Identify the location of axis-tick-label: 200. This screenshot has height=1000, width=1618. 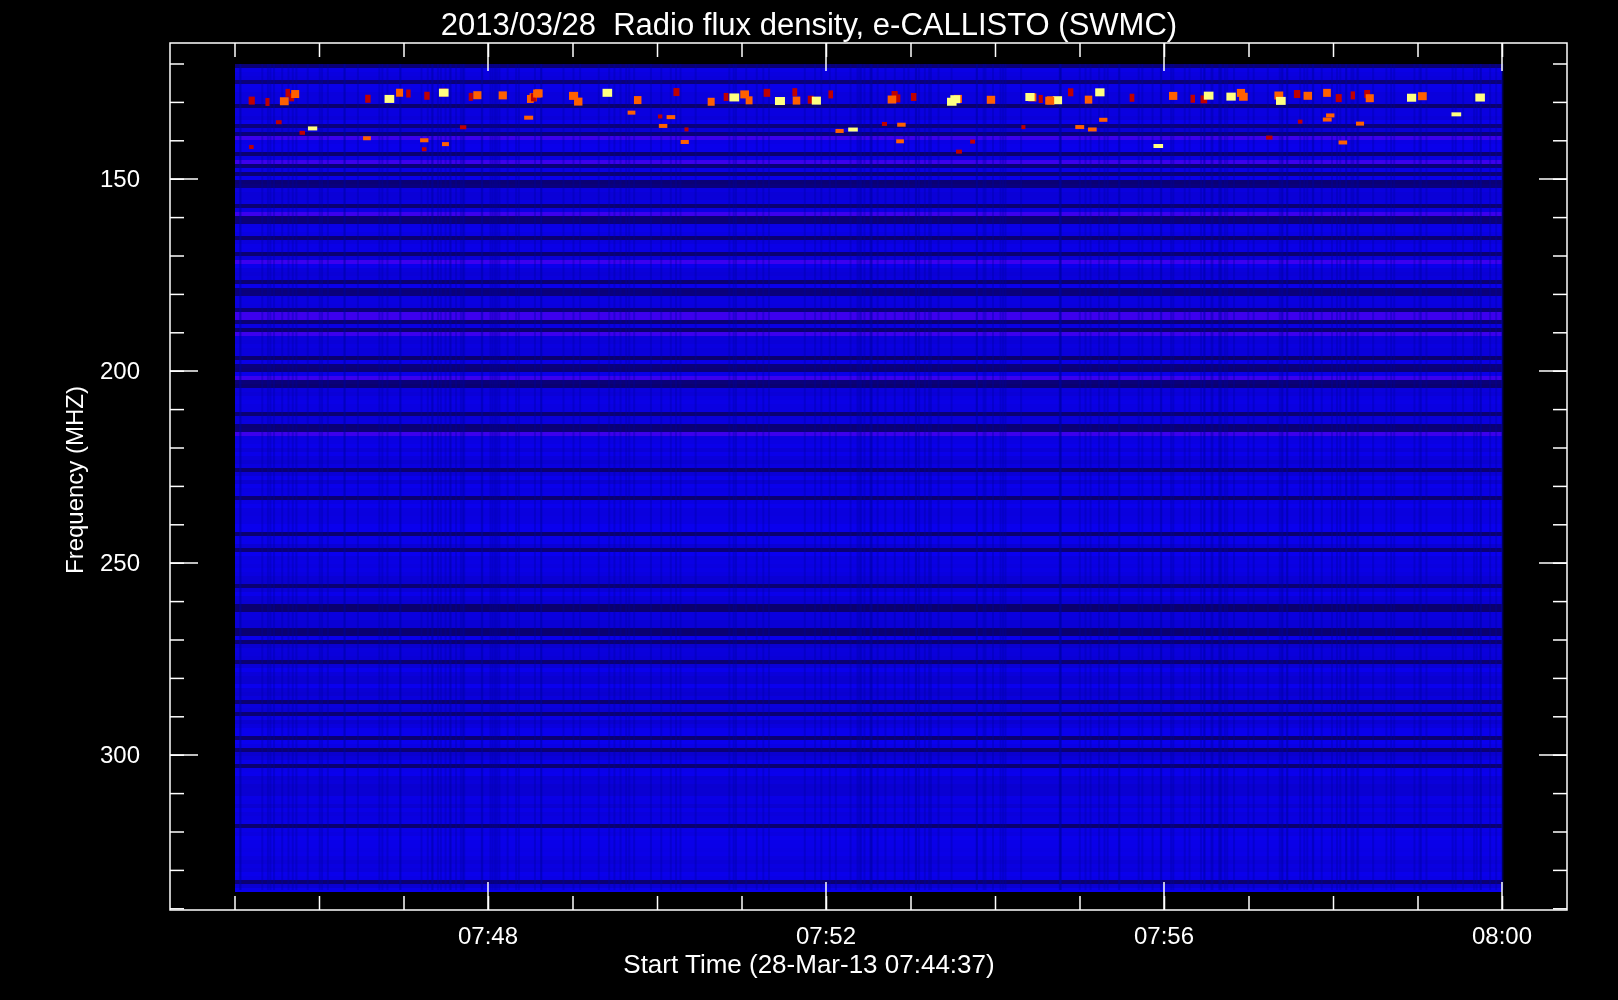
(121, 371).